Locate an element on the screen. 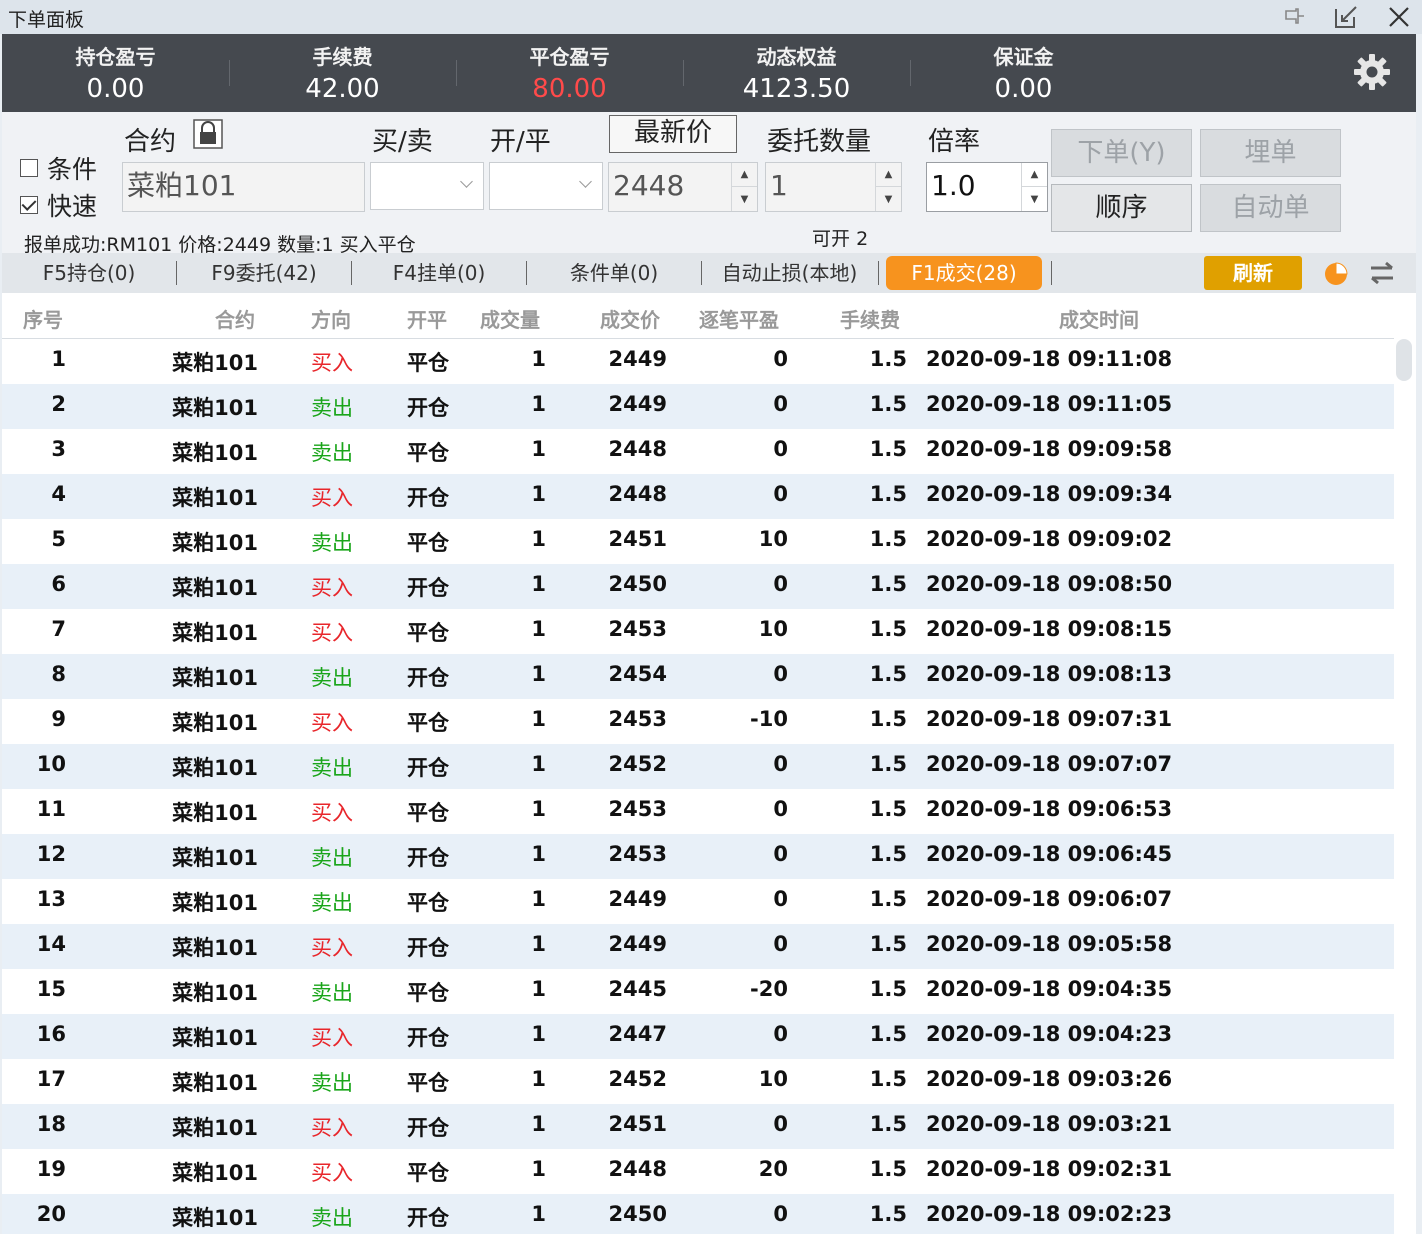 The image size is (1422, 1234). col-header-index: 序号 is located at coordinates (43, 318).